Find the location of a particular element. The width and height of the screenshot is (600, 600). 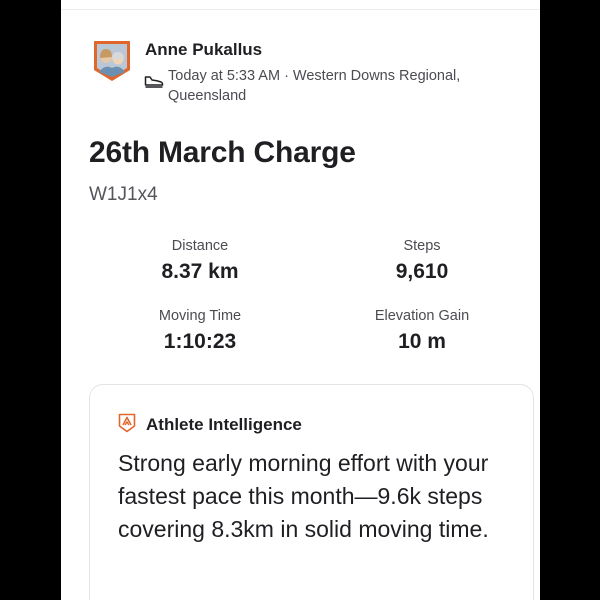

stat-distance: Distance 8.37 km is located at coordinates (200, 261).